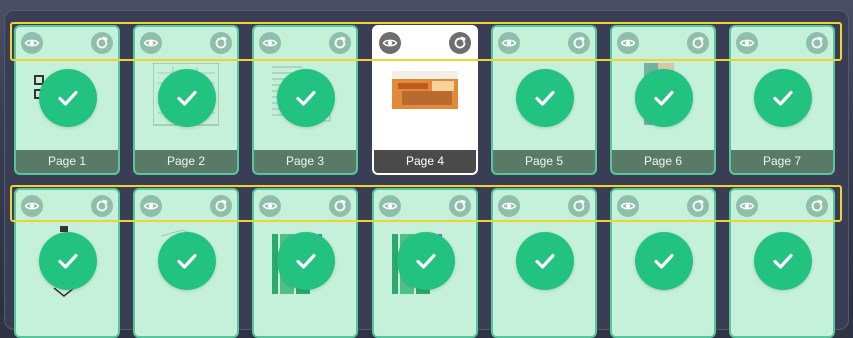 The width and height of the screenshot is (853, 338). I want to click on page-label: Page 6, so click(663, 161).